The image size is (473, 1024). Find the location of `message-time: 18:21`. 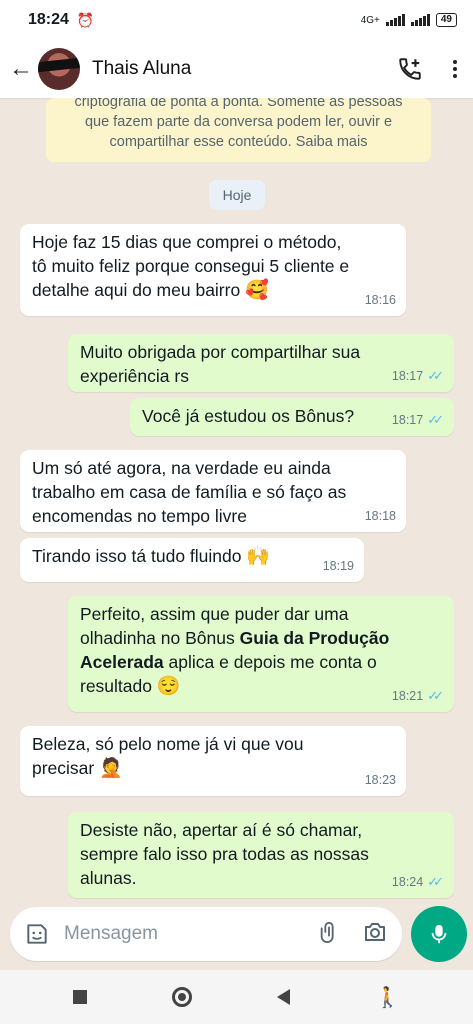

message-time: 18:21 is located at coordinates (407, 696).